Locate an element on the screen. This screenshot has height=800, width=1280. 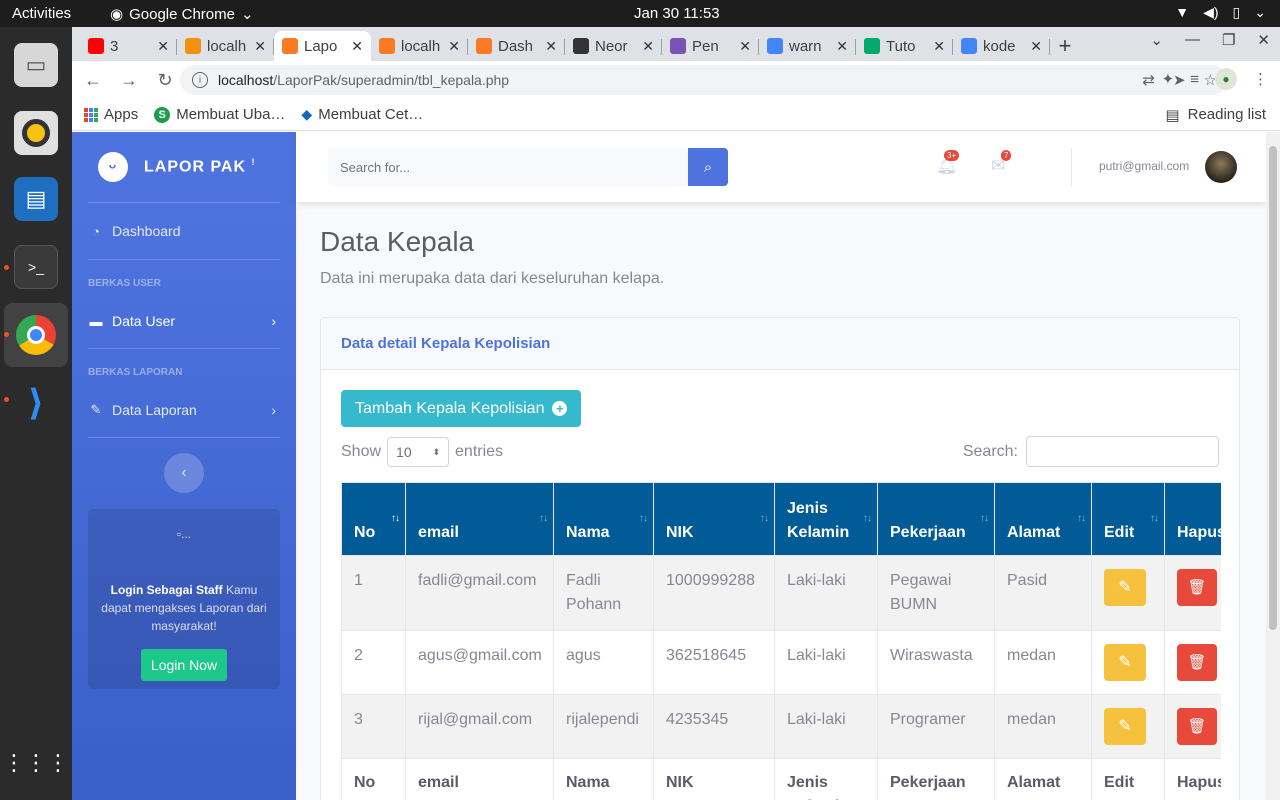
cell-jenis-kelamin: Laki-laki is located at coordinates (826, 726).